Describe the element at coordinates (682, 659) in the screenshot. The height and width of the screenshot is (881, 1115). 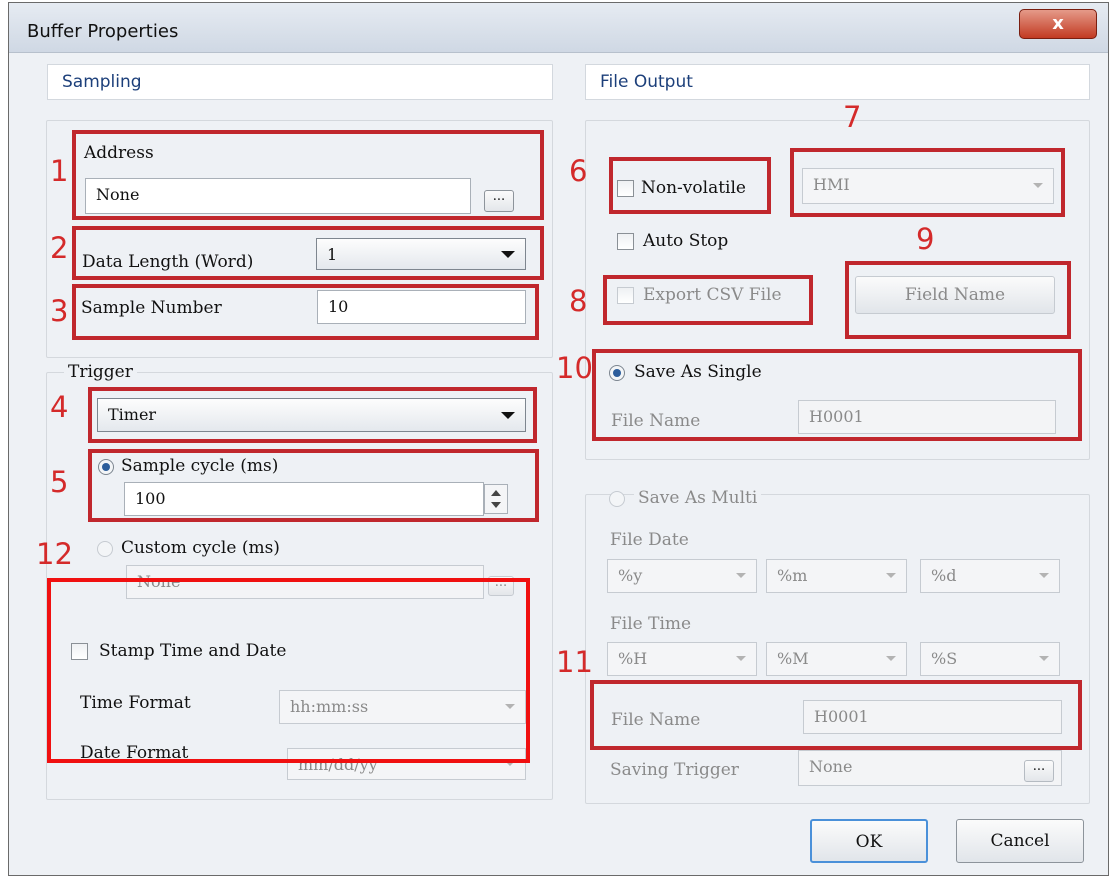
I see `file-time-hour-dropdown: %H` at that location.